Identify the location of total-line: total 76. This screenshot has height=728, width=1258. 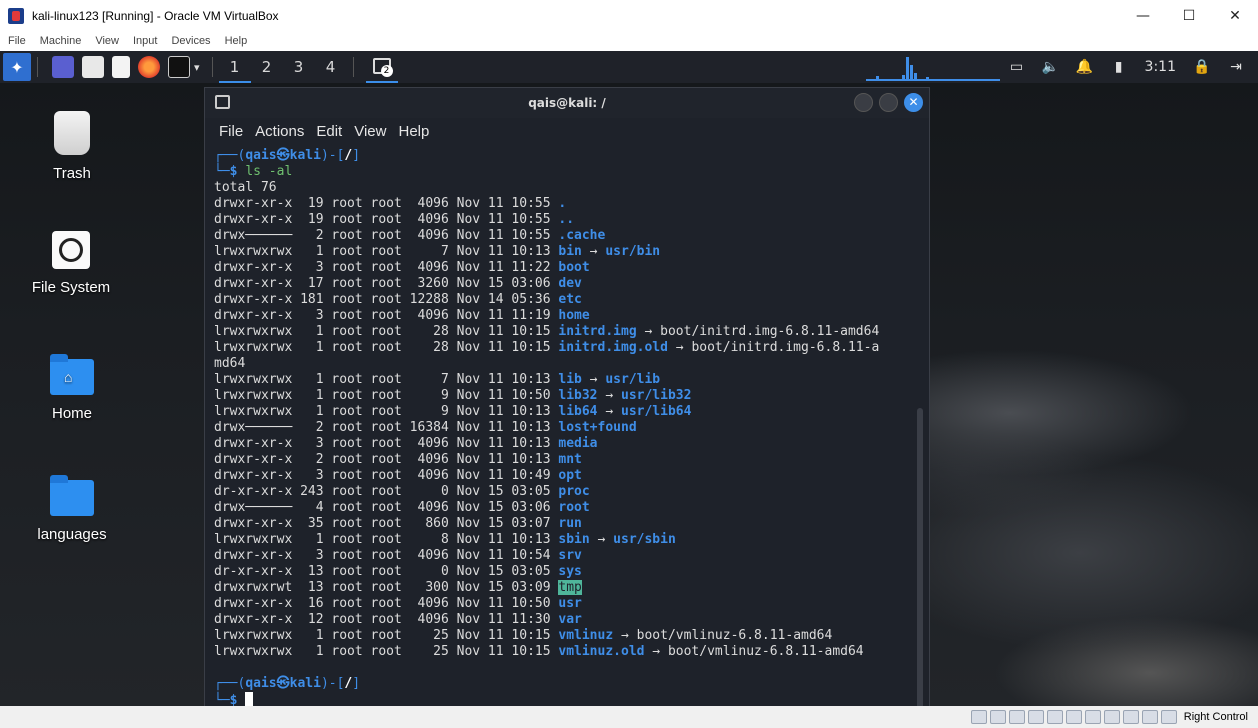
(245, 187).